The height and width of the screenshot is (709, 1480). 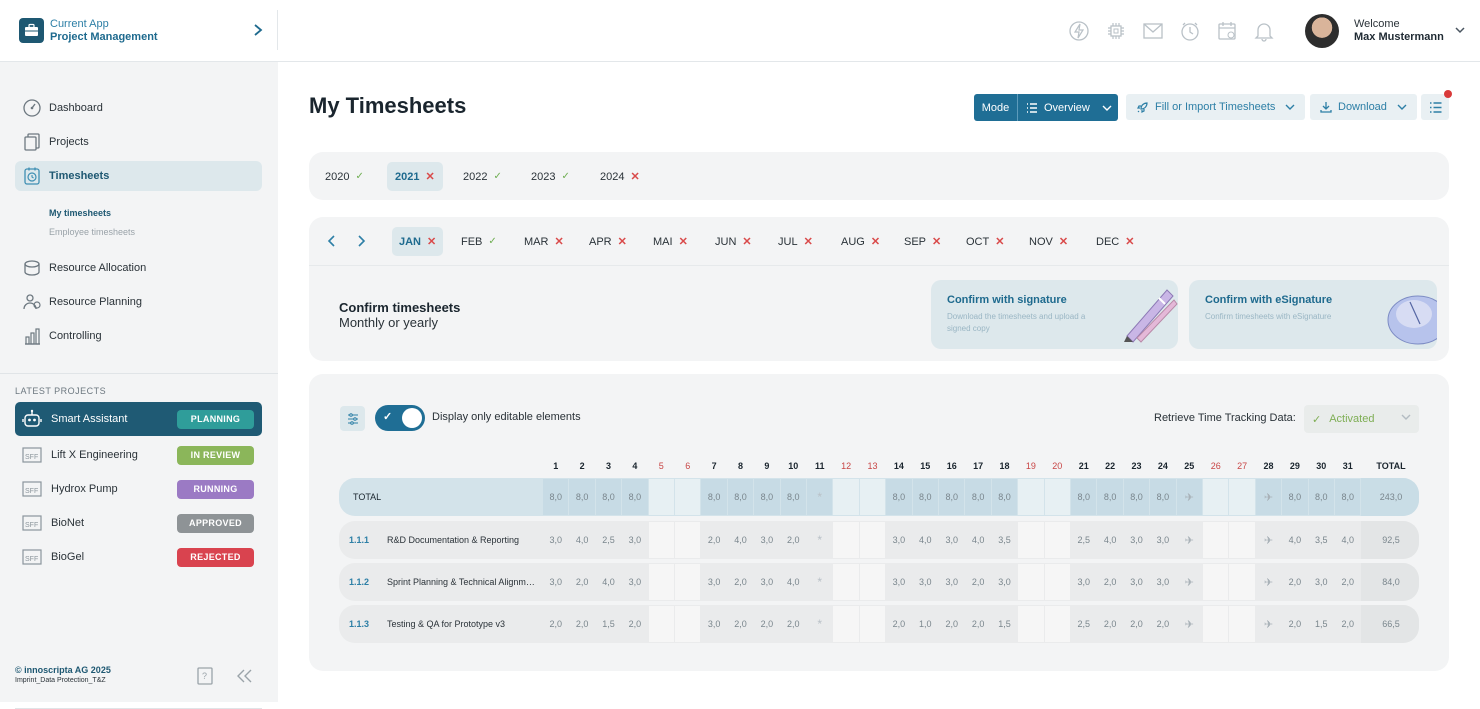 I want to click on next-arrow-icon, so click(x=361, y=241).